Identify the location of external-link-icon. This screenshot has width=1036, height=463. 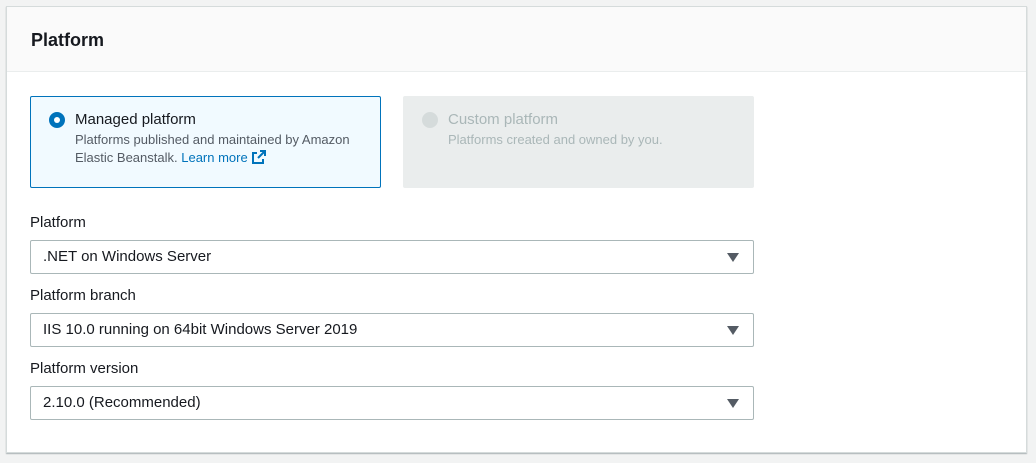
(259, 159).